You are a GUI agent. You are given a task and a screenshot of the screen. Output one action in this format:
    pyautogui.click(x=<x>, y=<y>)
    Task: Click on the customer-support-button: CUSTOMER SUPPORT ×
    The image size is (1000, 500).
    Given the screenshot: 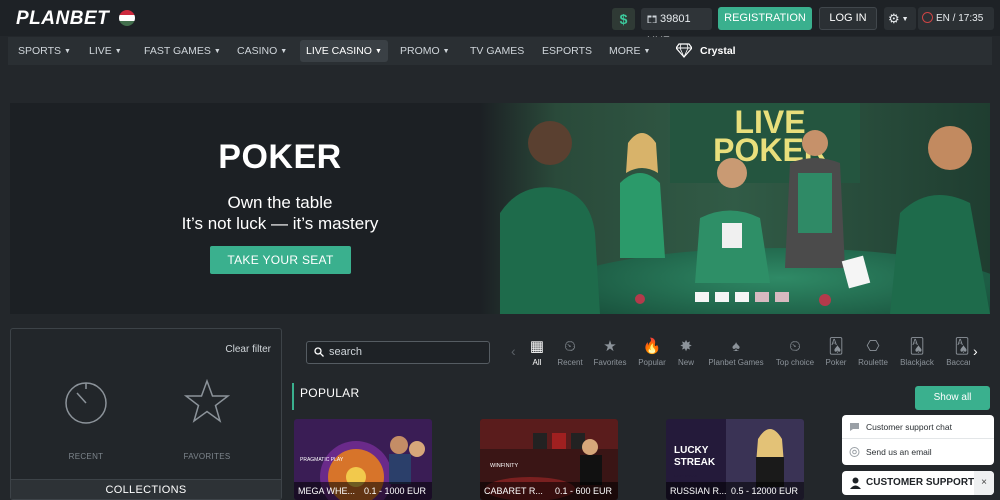 What is the action you would take?
    pyautogui.click(x=918, y=483)
    